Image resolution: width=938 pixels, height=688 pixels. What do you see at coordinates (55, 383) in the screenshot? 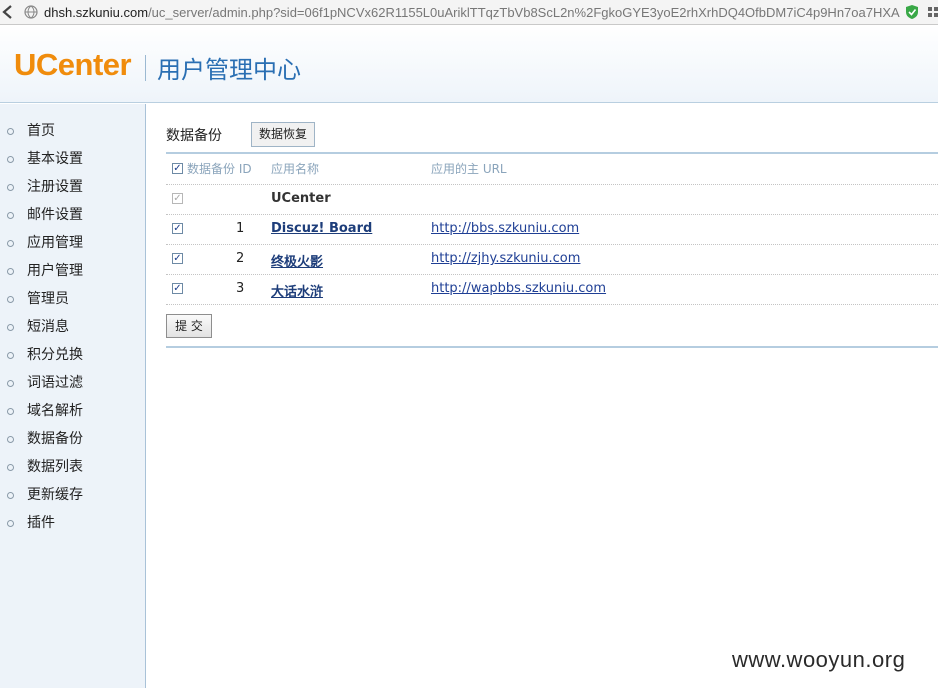
I see `sidebar-item-label: 词语过滤` at bounding box center [55, 383].